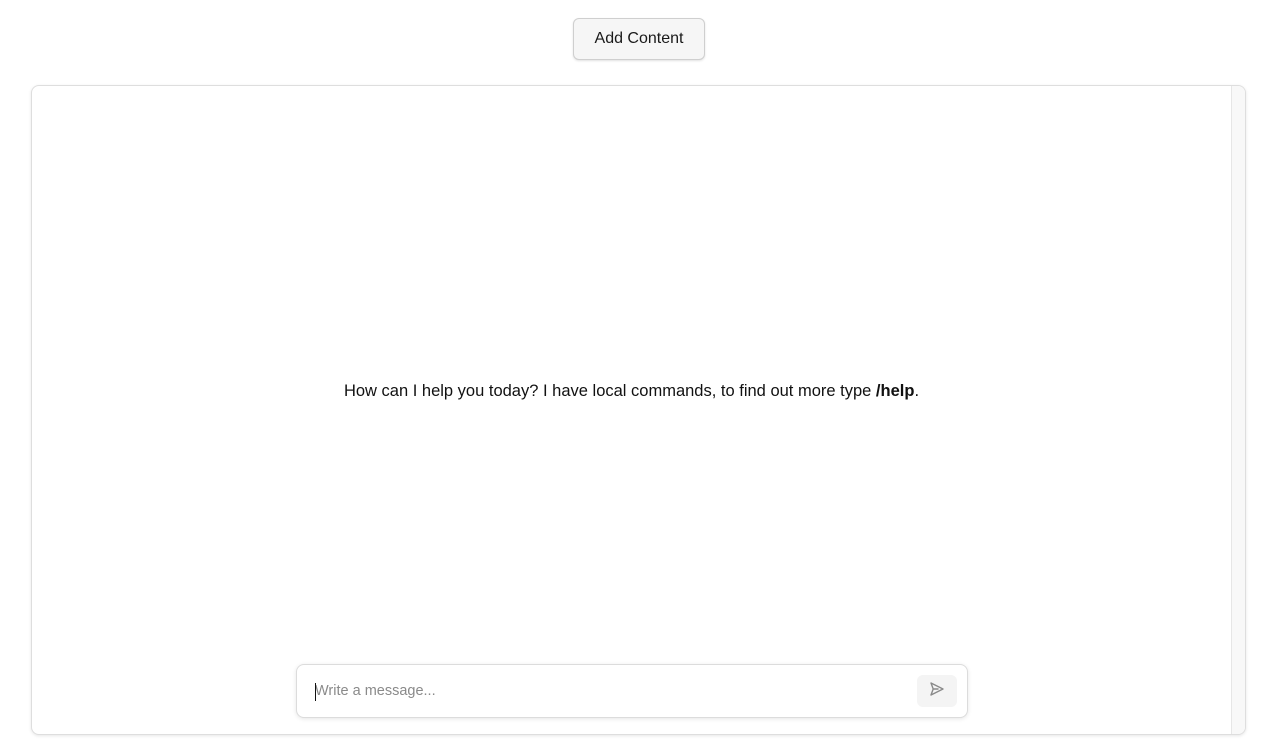 This screenshot has width=1264, height=752. Describe the element at coordinates (917, 391) in the screenshot. I see `welcome-punctuation: .` at that location.